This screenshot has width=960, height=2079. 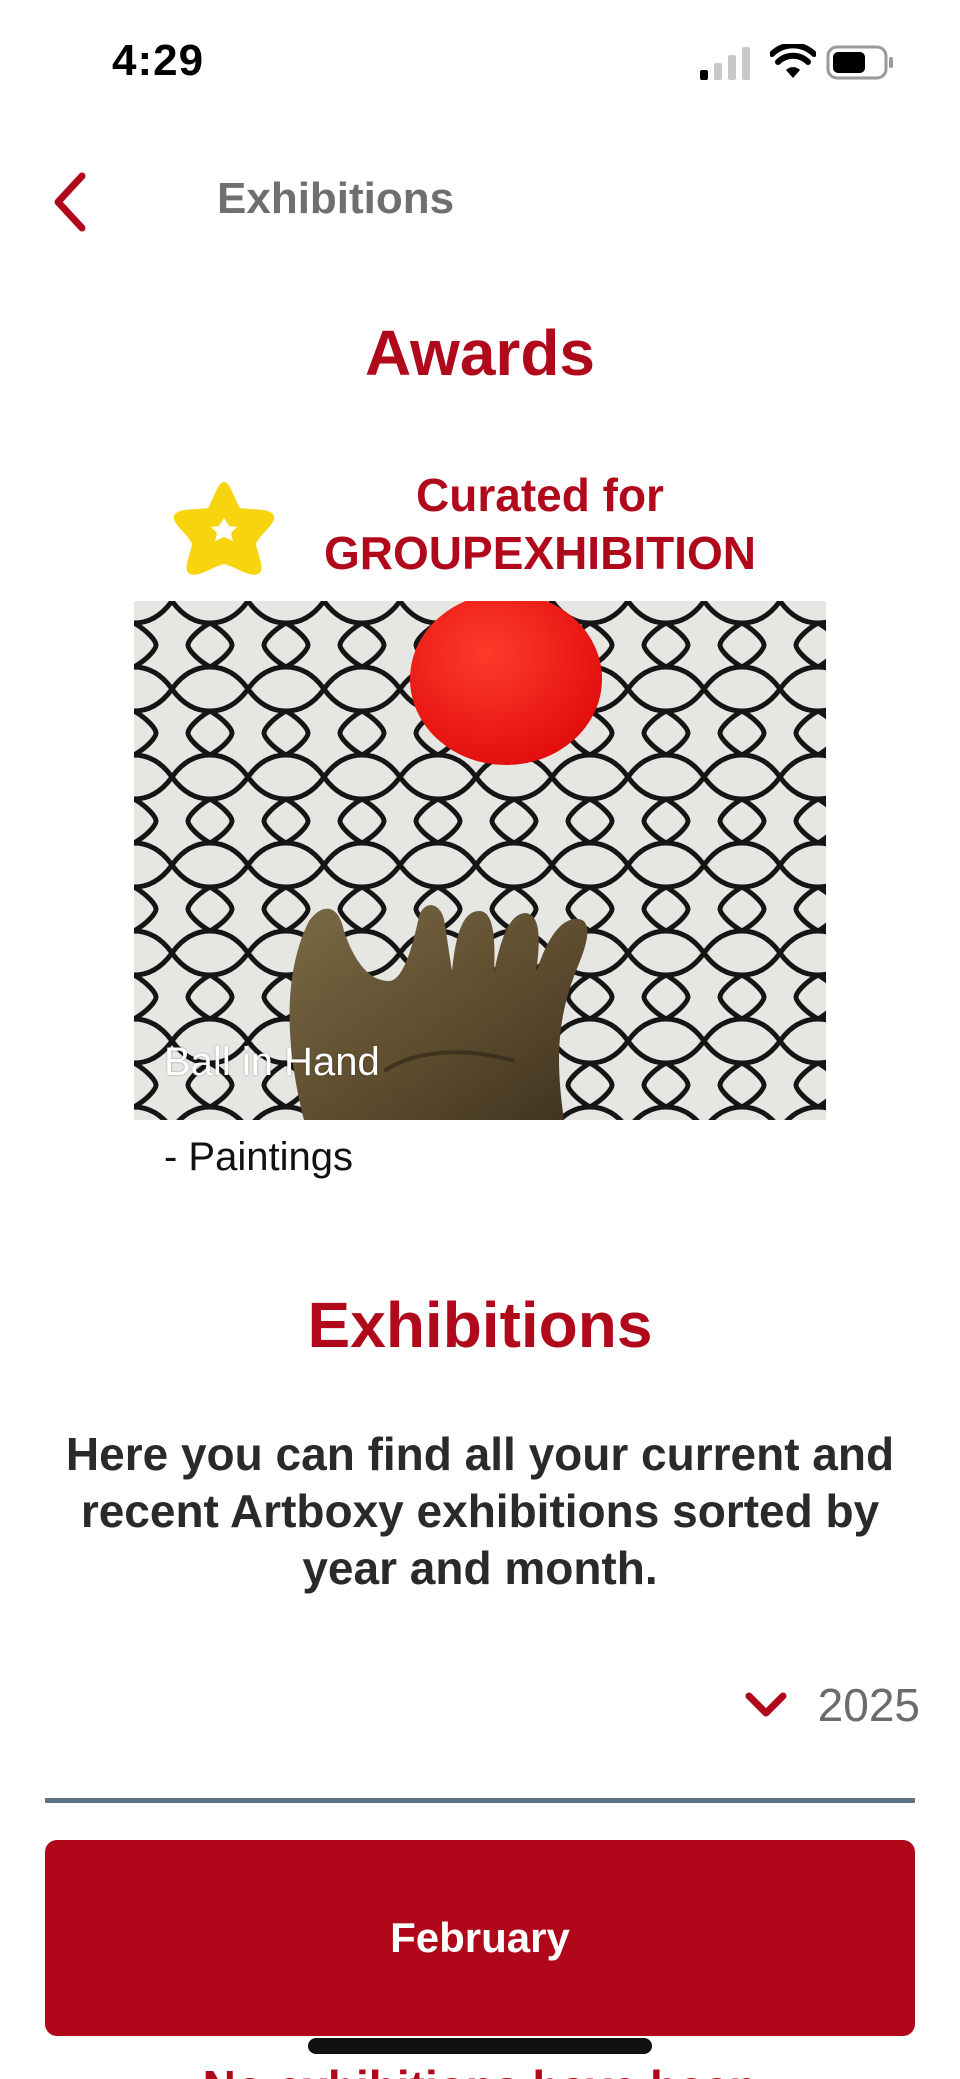 What do you see at coordinates (480, 2046) in the screenshot?
I see `home-indicator` at bounding box center [480, 2046].